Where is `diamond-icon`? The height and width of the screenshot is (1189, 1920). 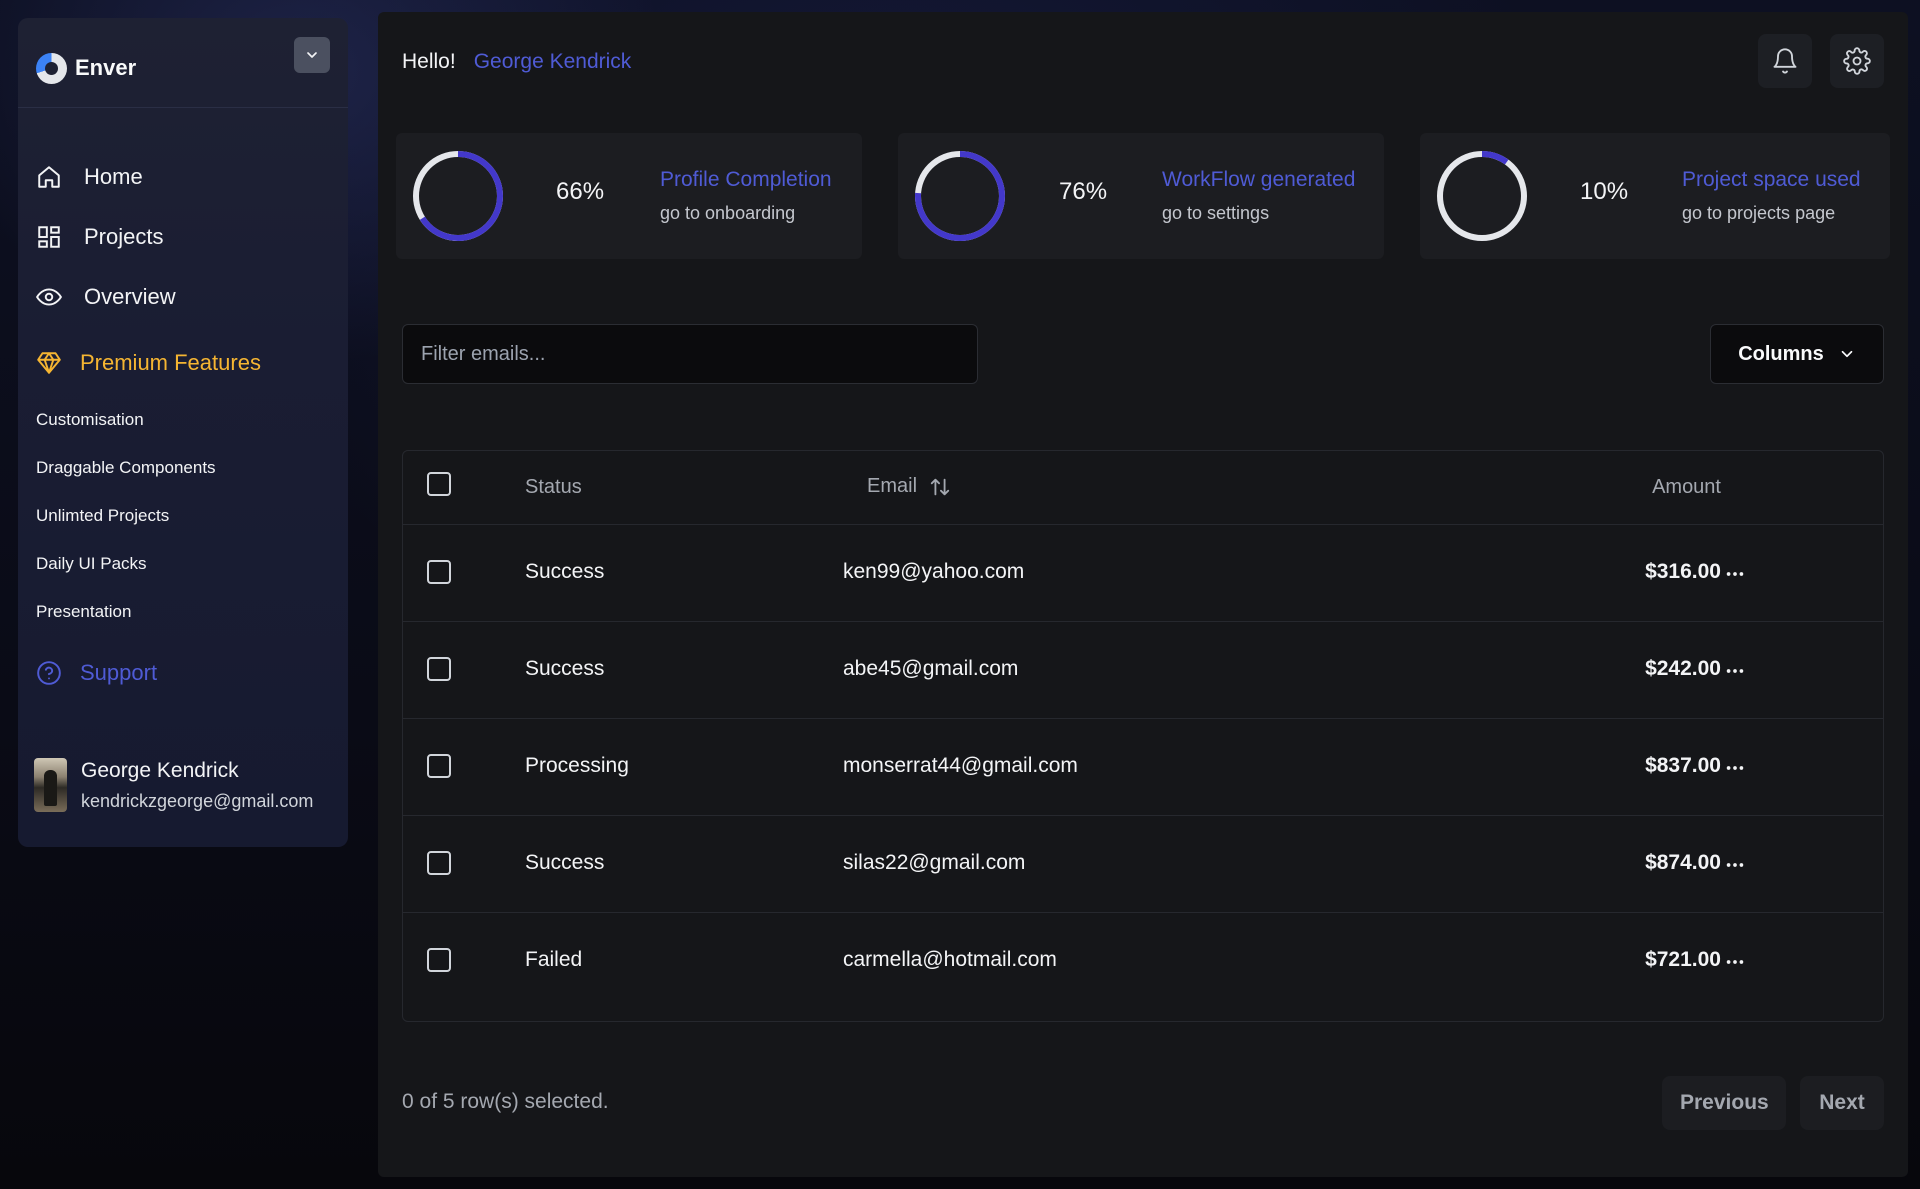 diamond-icon is located at coordinates (49, 363).